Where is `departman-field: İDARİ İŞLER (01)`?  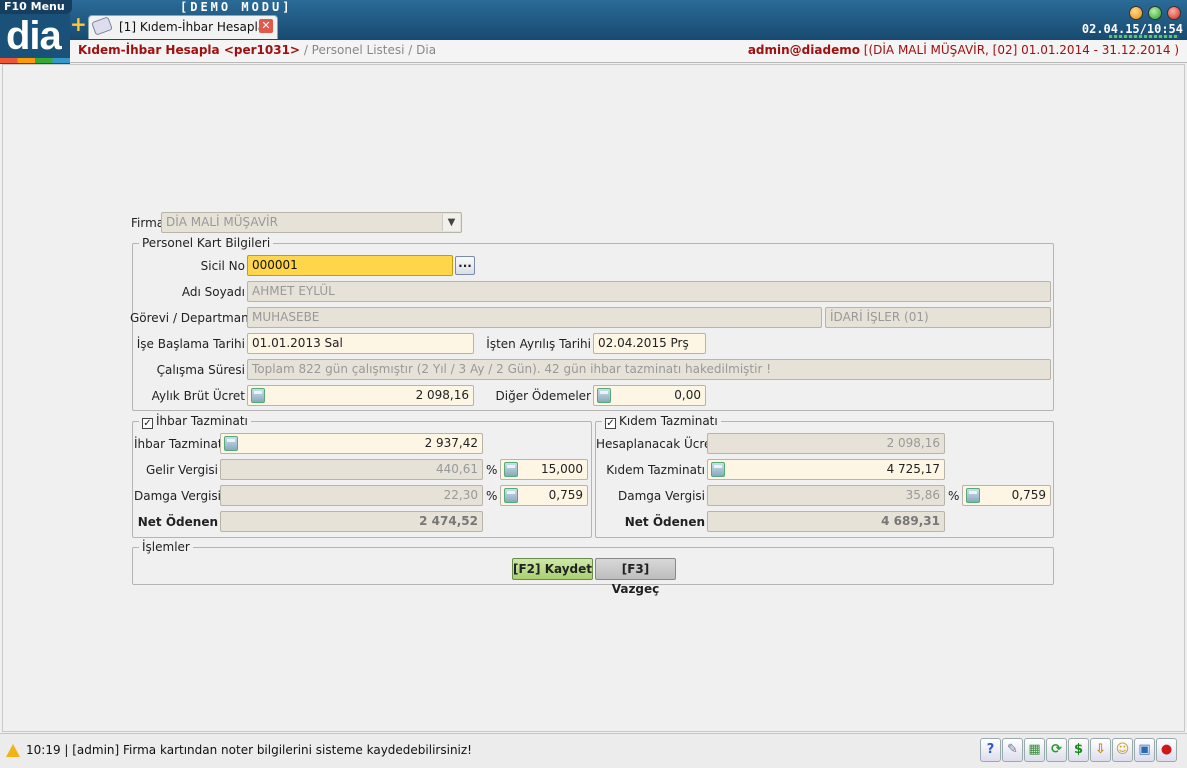 departman-field: İDARİ İŞLER (01) is located at coordinates (938, 317).